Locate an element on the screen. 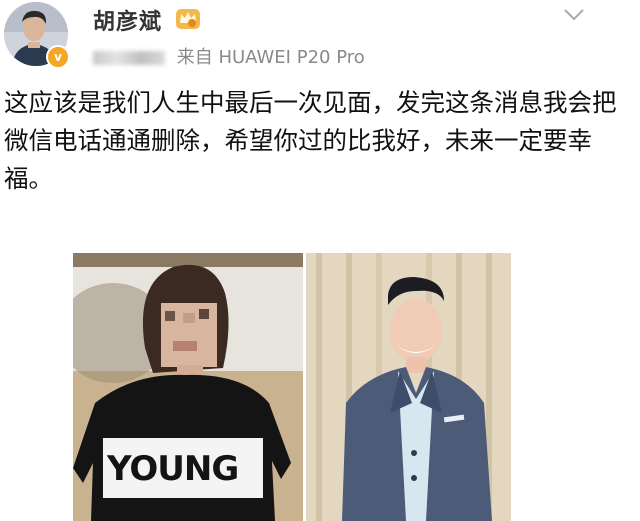 The height and width of the screenshot is (521, 640). post-meta: 来自 HUAWEI P20 Pro is located at coordinates (229, 56).